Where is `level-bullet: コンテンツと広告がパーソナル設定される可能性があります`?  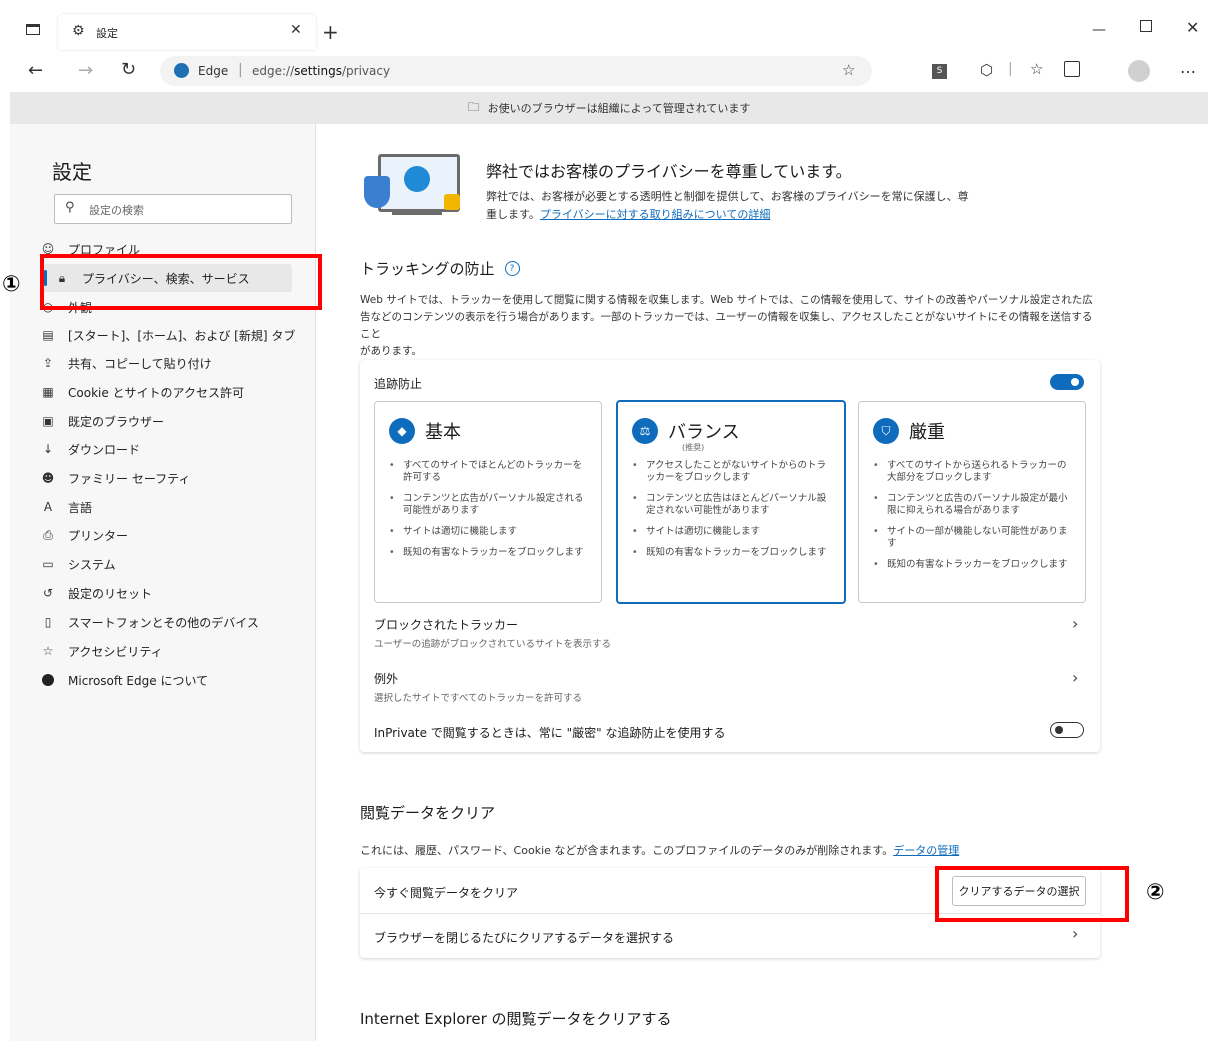
level-bullet: コンテンツと広告がパーソナル設定される可能性があります is located at coordinates (489, 505).